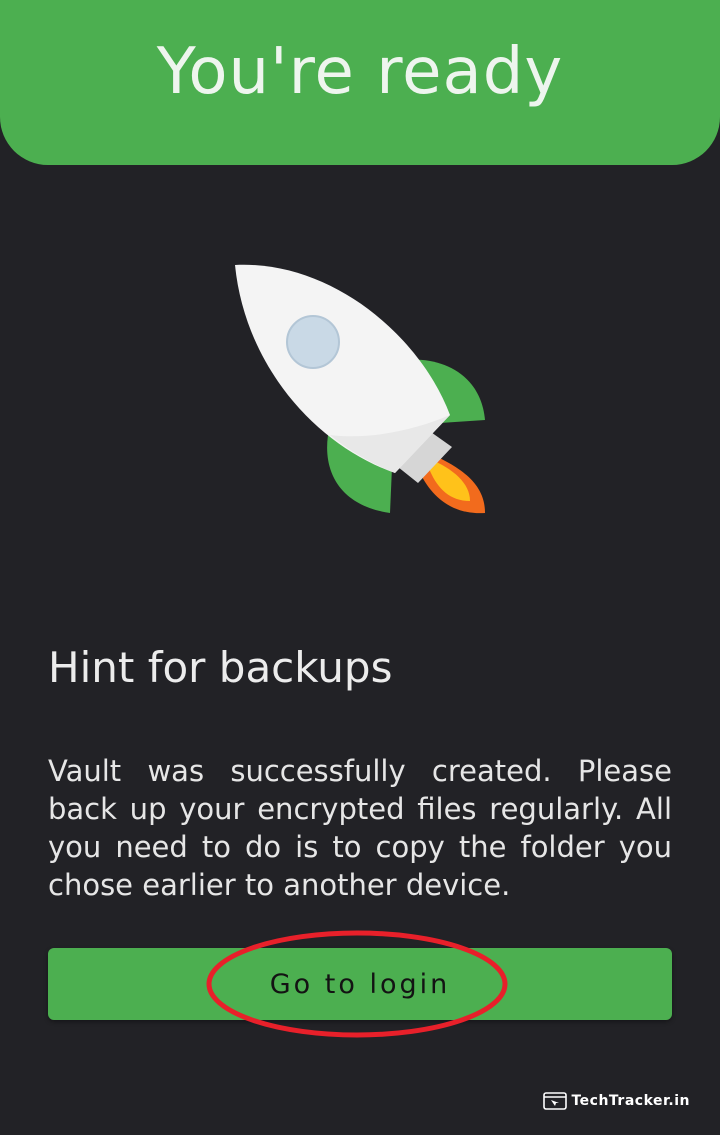 The width and height of the screenshot is (720, 1135). What do you see at coordinates (360, 72) in the screenshot?
I see `page-title: You're ready` at bounding box center [360, 72].